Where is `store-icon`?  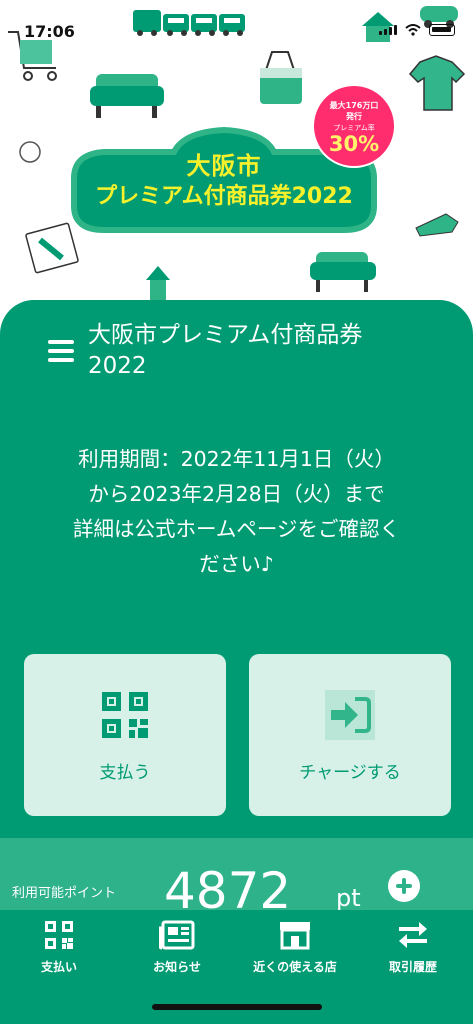
store-icon is located at coordinates (295, 936).